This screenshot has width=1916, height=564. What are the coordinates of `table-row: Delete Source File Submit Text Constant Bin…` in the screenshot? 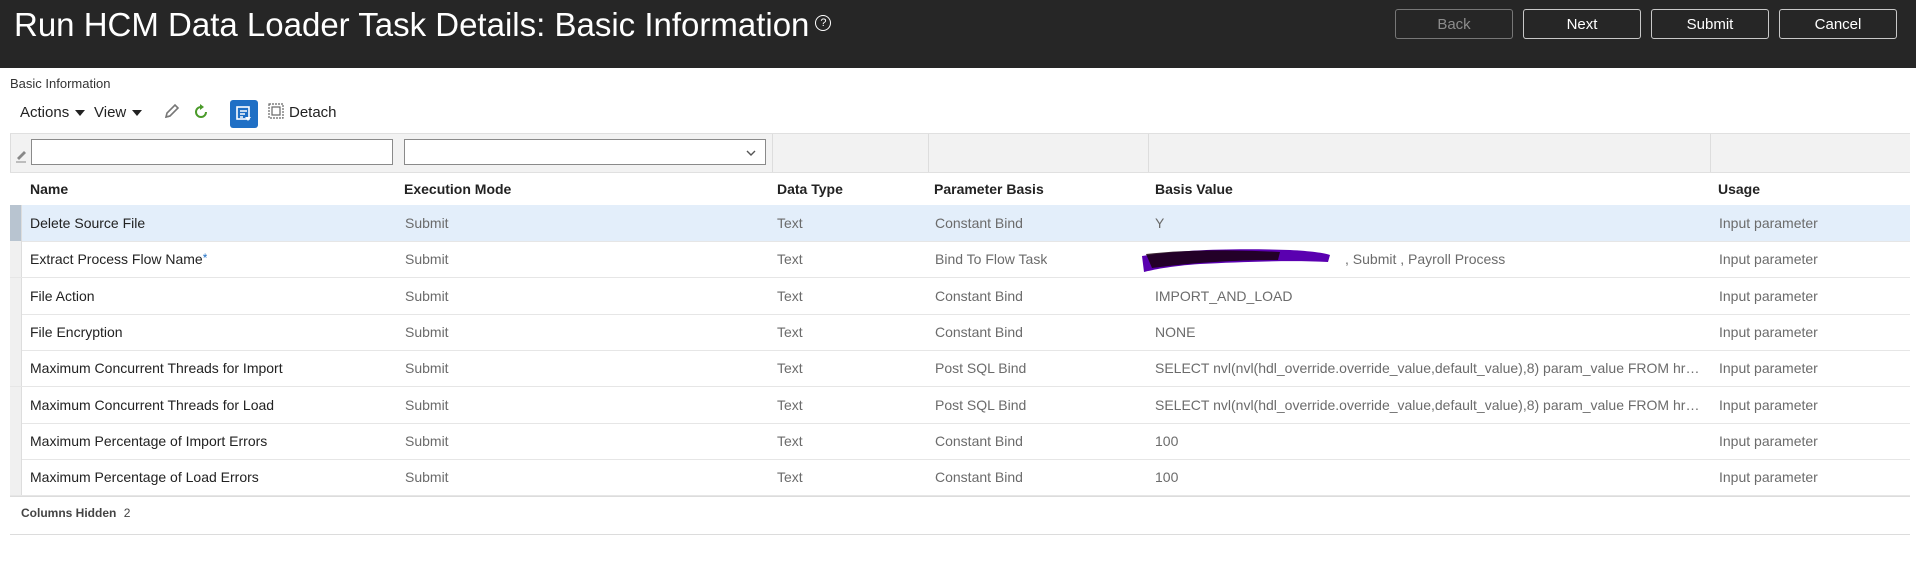 It's located at (960, 223).